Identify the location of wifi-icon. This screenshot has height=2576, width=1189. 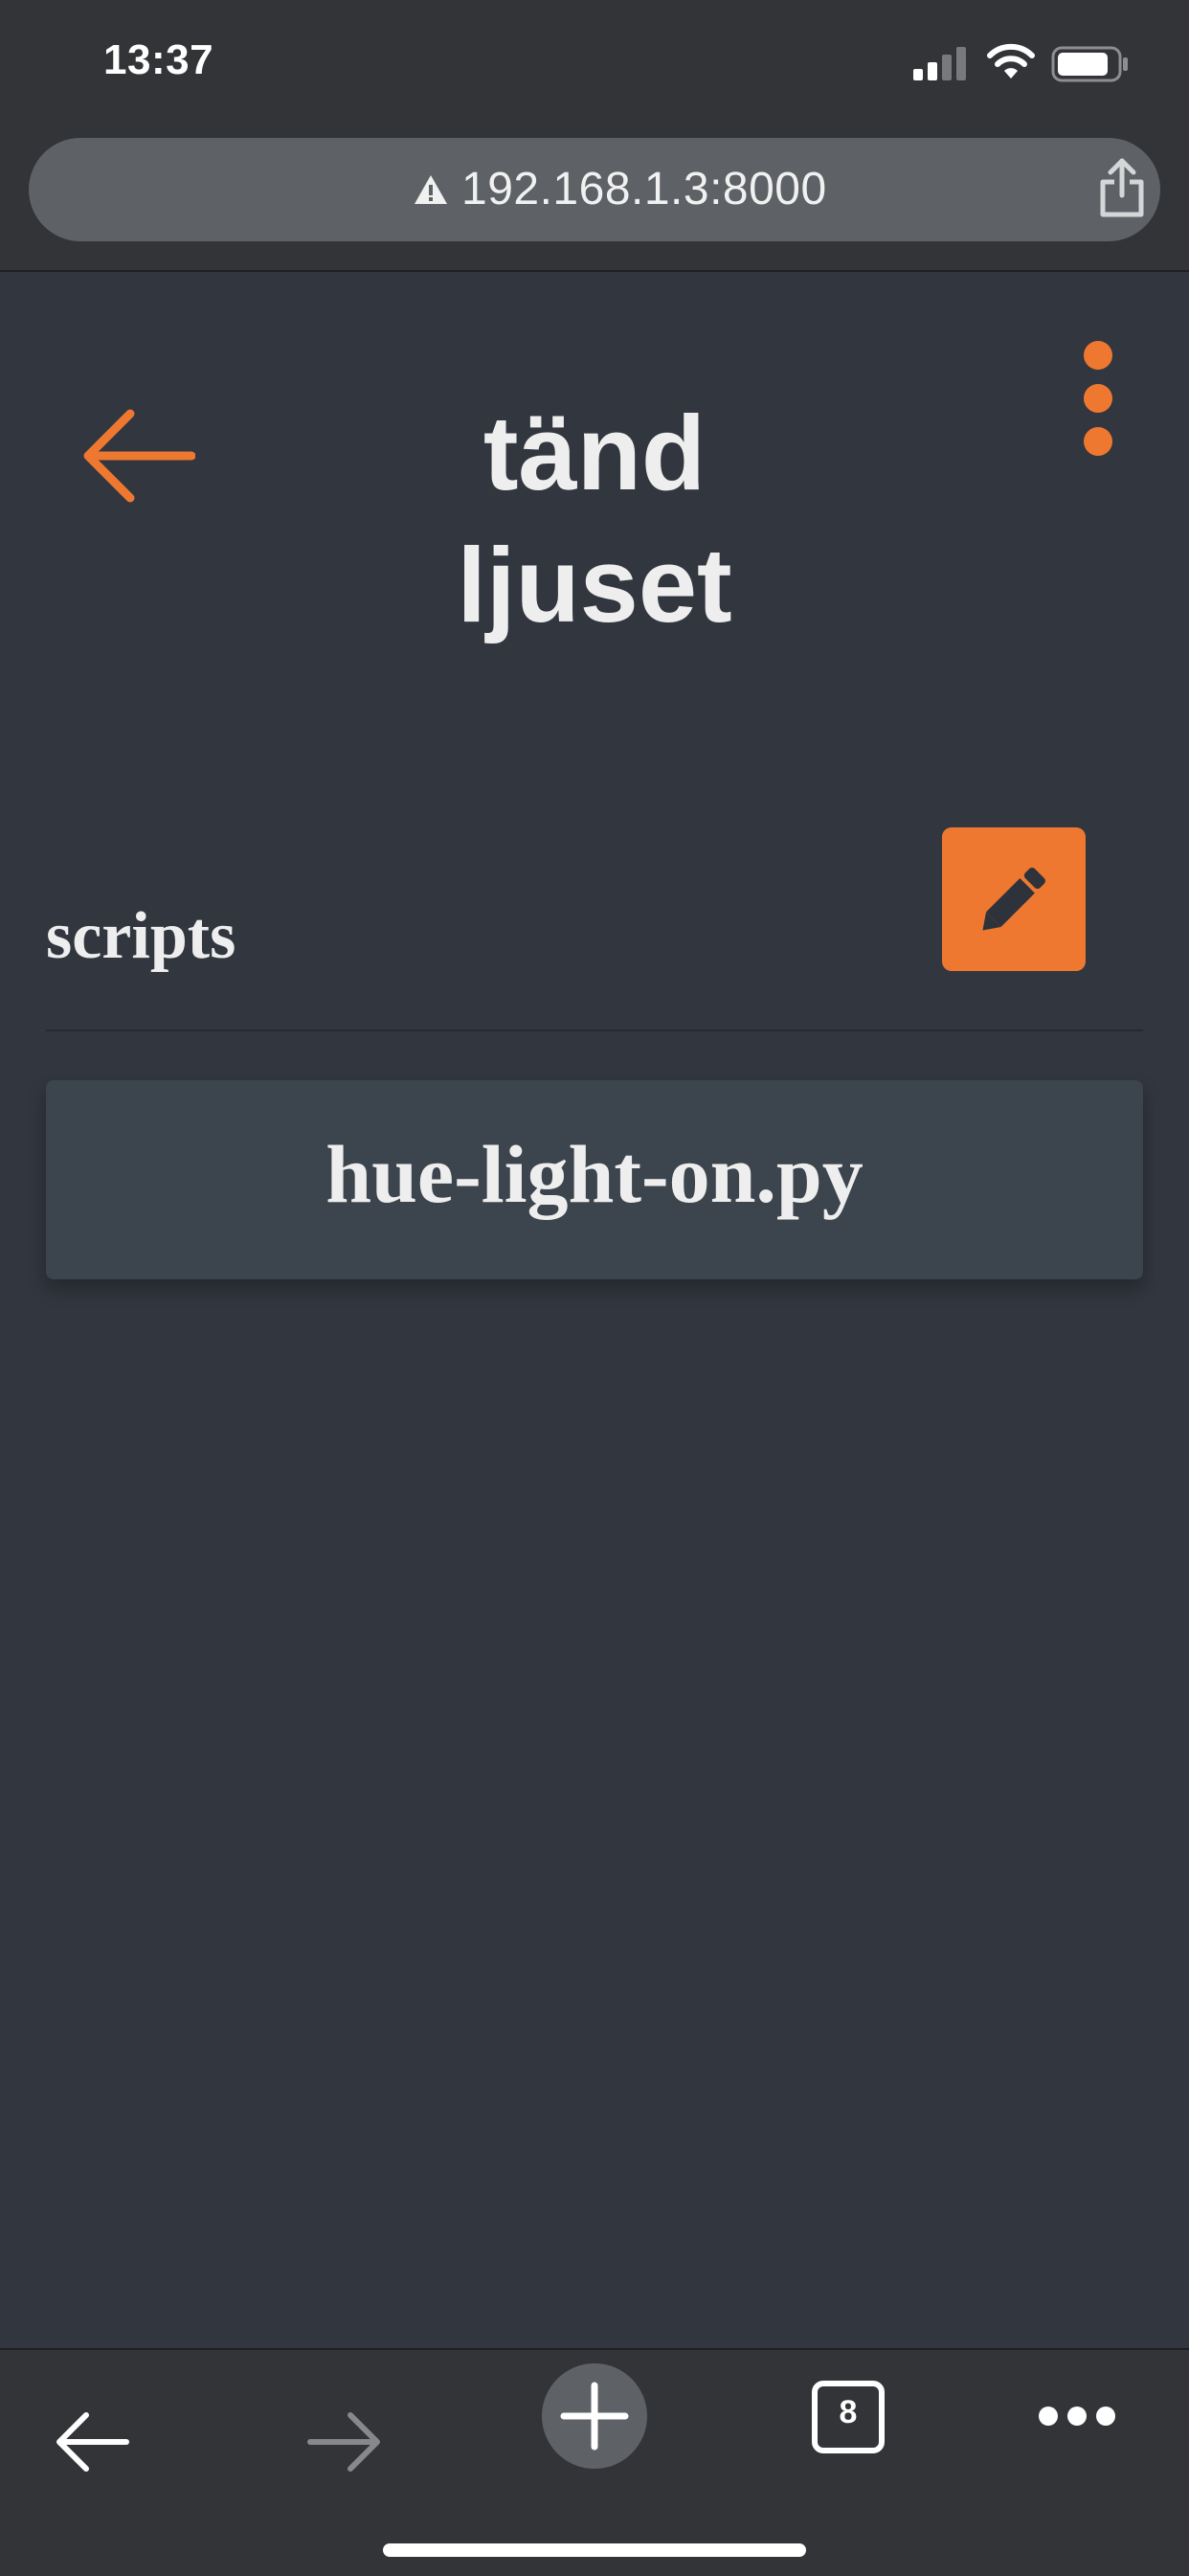
(1011, 61).